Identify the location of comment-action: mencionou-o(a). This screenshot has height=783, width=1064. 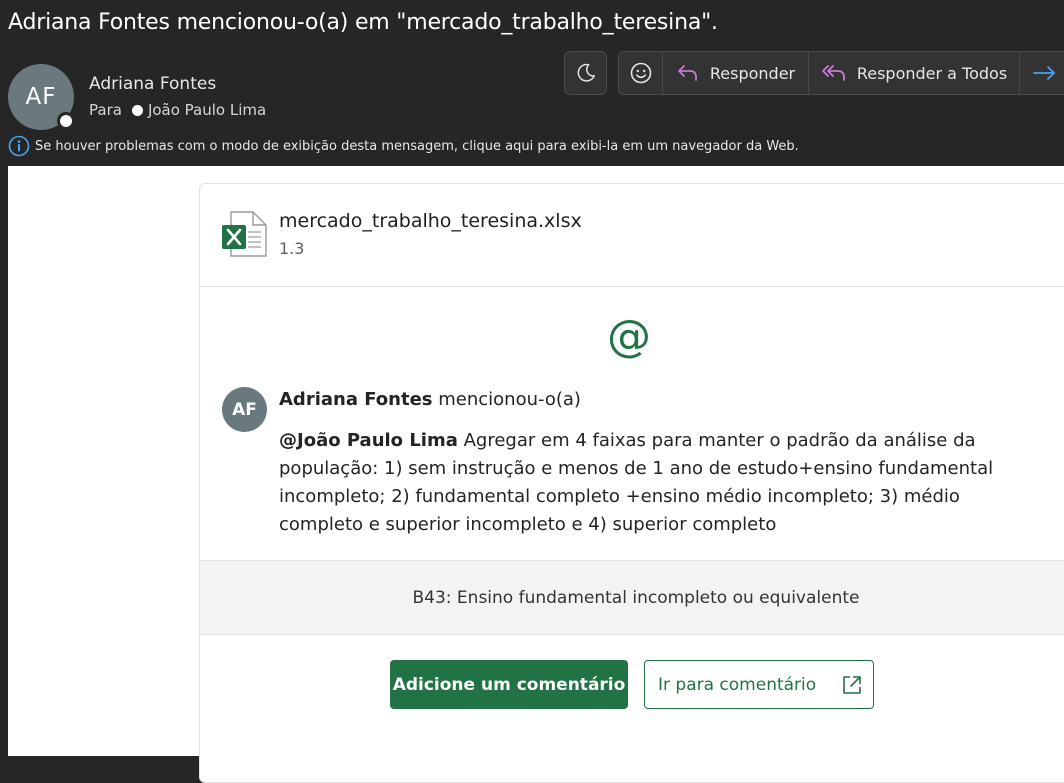
(509, 399).